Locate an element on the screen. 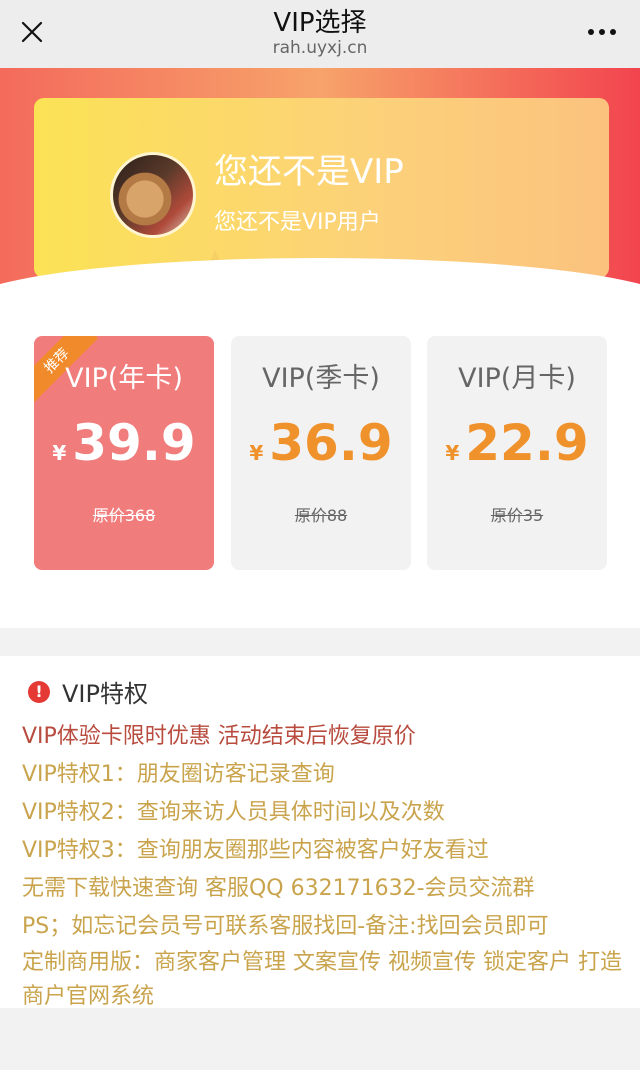 The image size is (640, 1070). plan-name: VIP(月卡) is located at coordinates (517, 378).